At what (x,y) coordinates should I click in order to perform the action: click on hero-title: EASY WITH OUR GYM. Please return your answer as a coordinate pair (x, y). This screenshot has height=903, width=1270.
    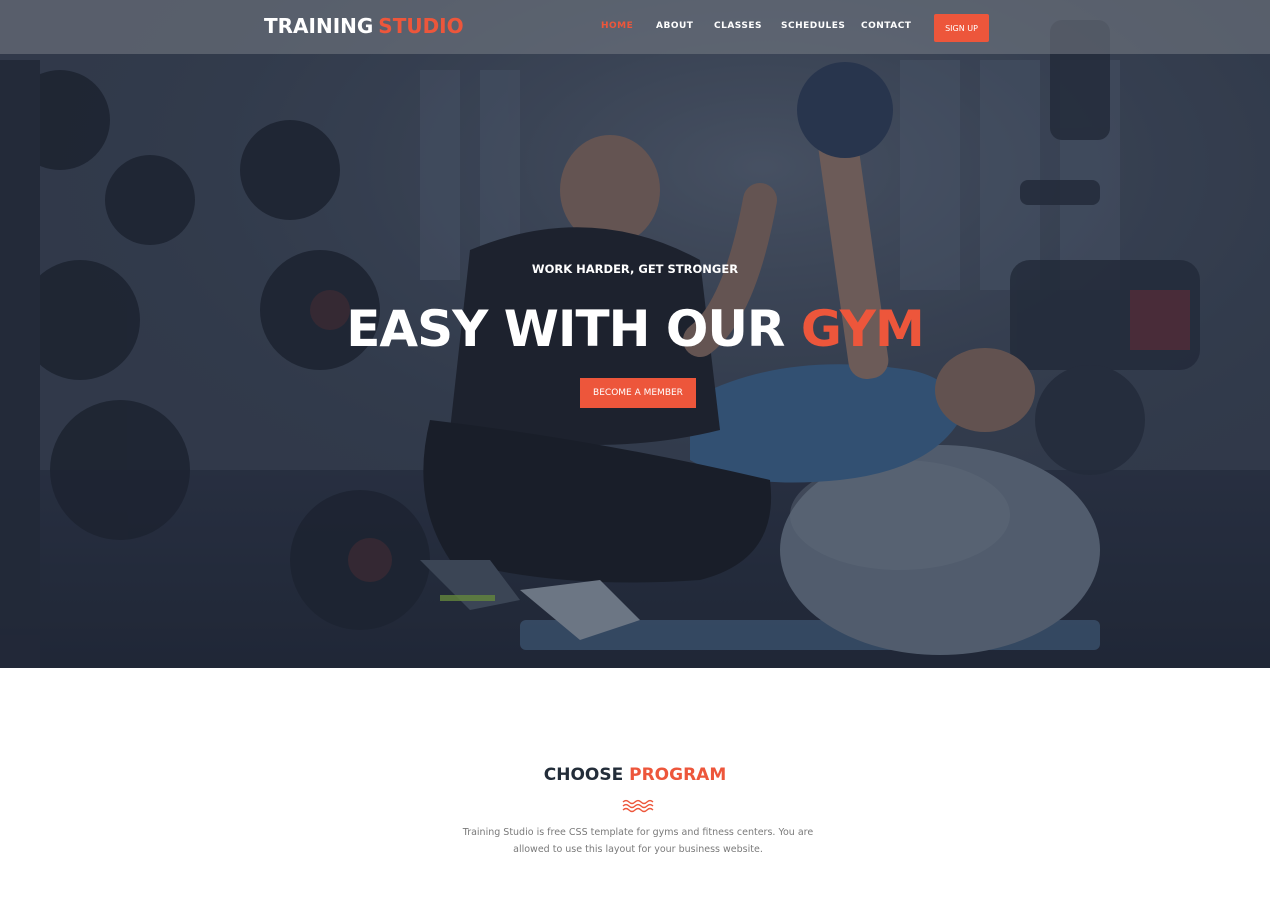
    Looking at the image, I should click on (635, 329).